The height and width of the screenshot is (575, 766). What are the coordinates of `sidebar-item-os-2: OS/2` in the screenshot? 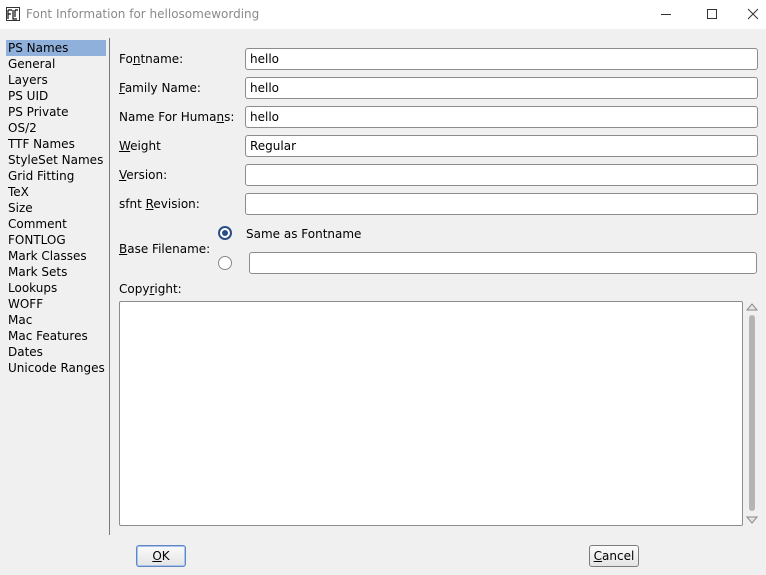 It's located at (56, 128).